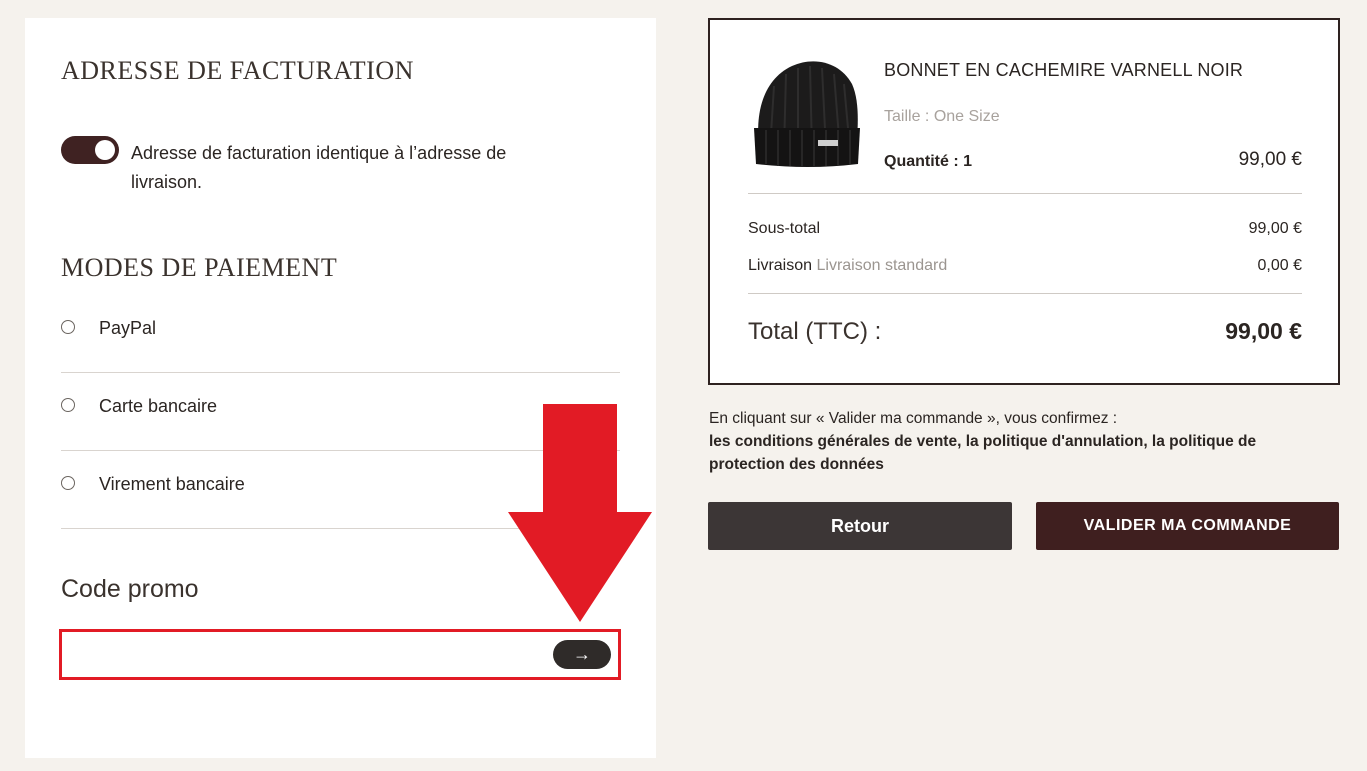  What do you see at coordinates (68, 405) in the screenshot?
I see `radio-card` at bounding box center [68, 405].